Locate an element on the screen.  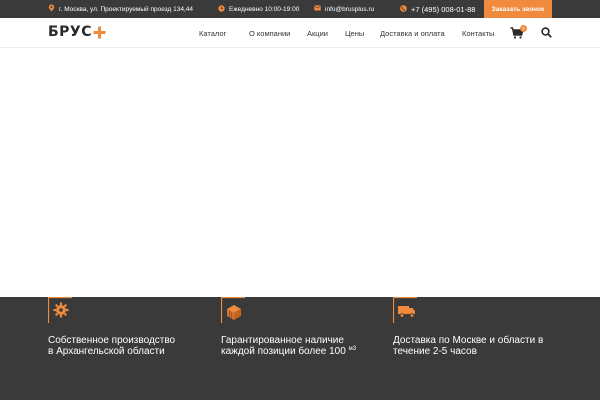
feature-stock-line1: Гарантированное наличие is located at coordinates (282, 340).